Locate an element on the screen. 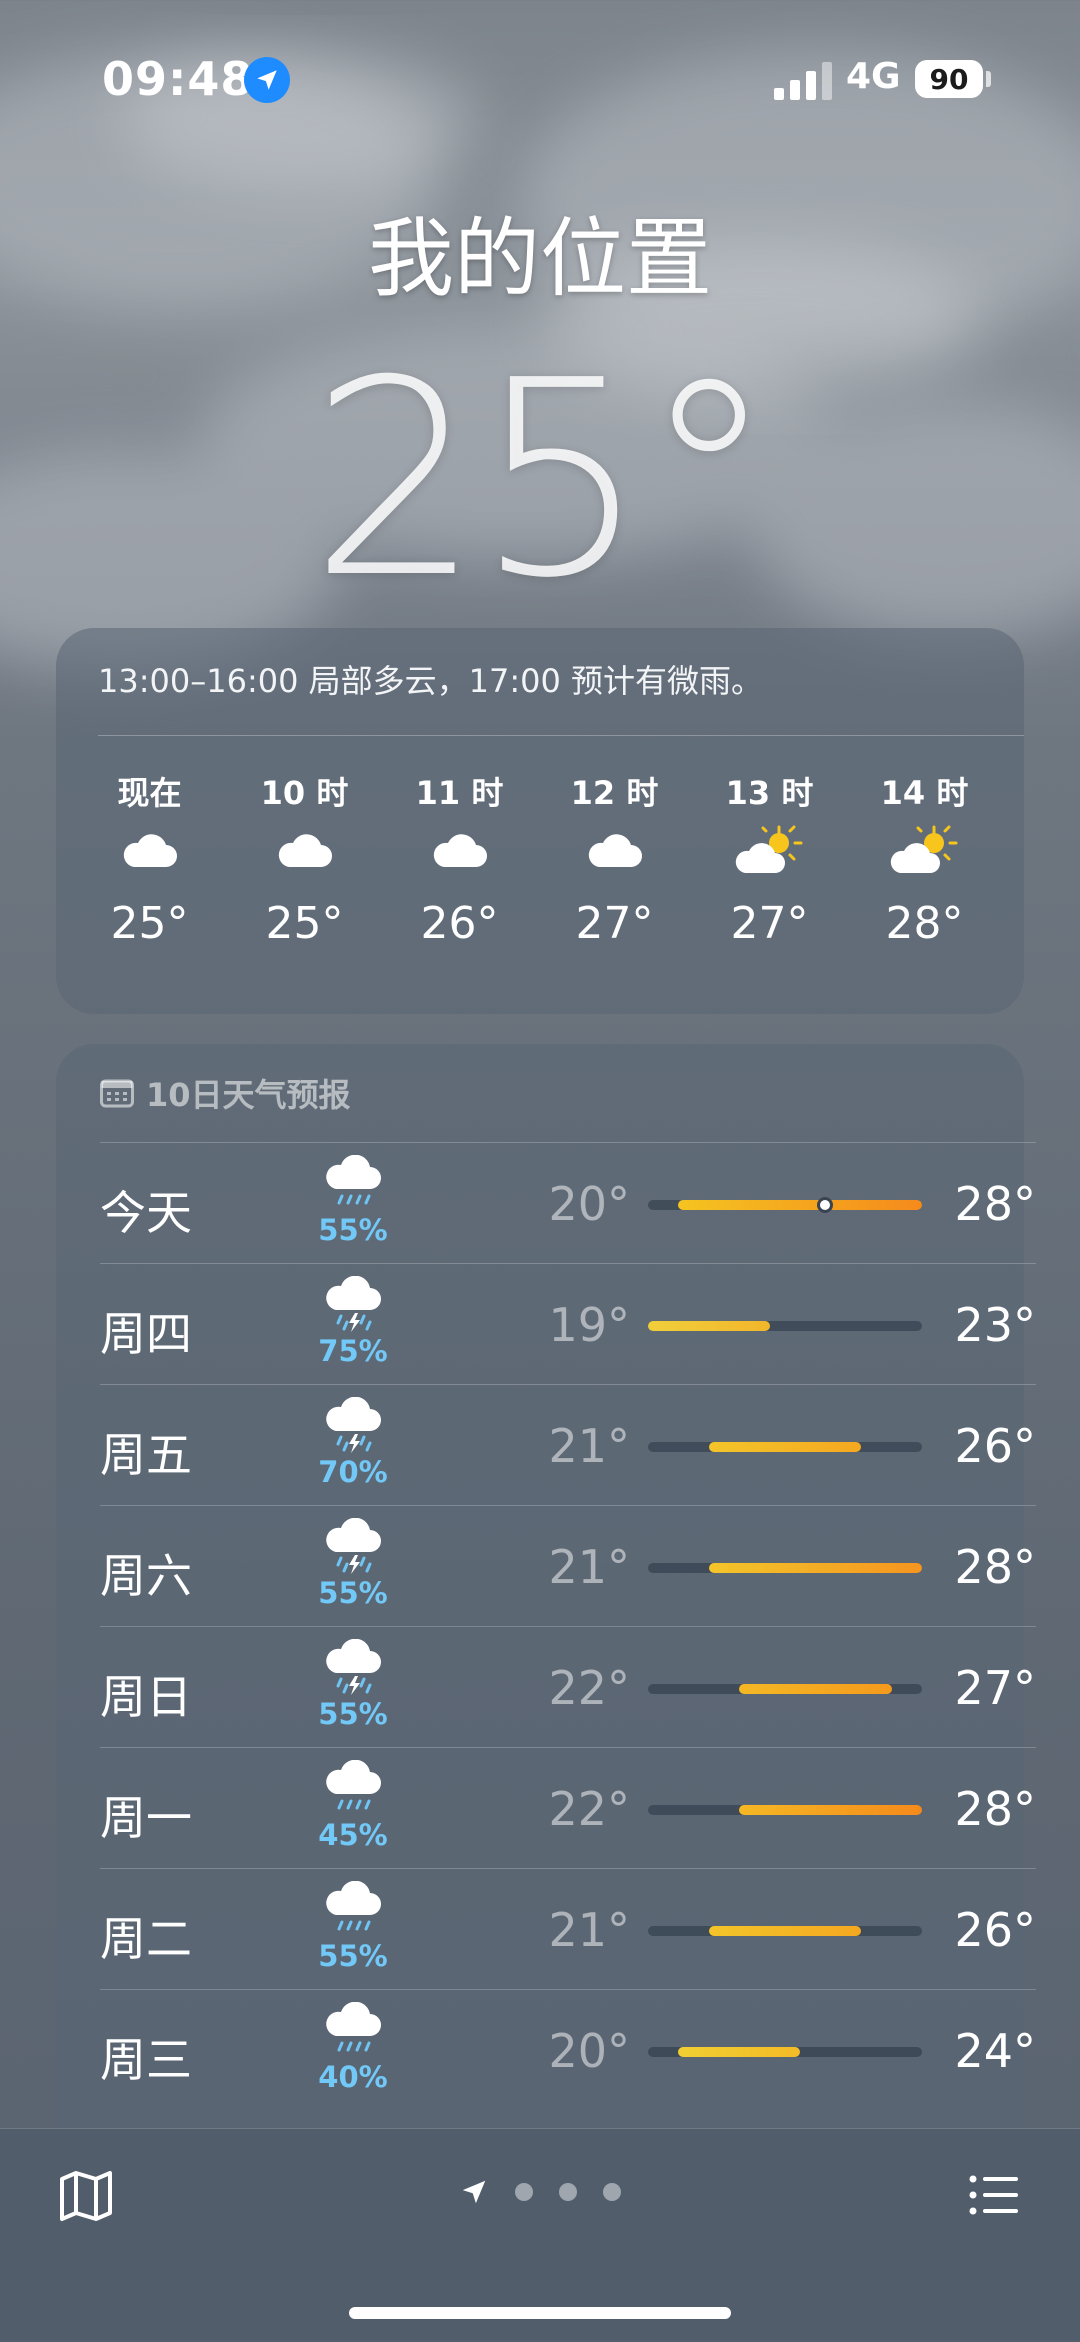 The image size is (1080, 2342). forecast-day: 周日 is located at coordinates (146, 1697).